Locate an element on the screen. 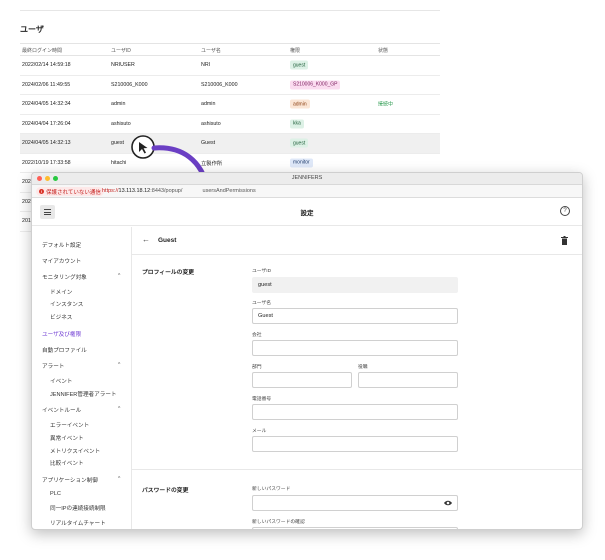 The width and height of the screenshot is (605, 560). department-label: 部門 is located at coordinates (257, 367).